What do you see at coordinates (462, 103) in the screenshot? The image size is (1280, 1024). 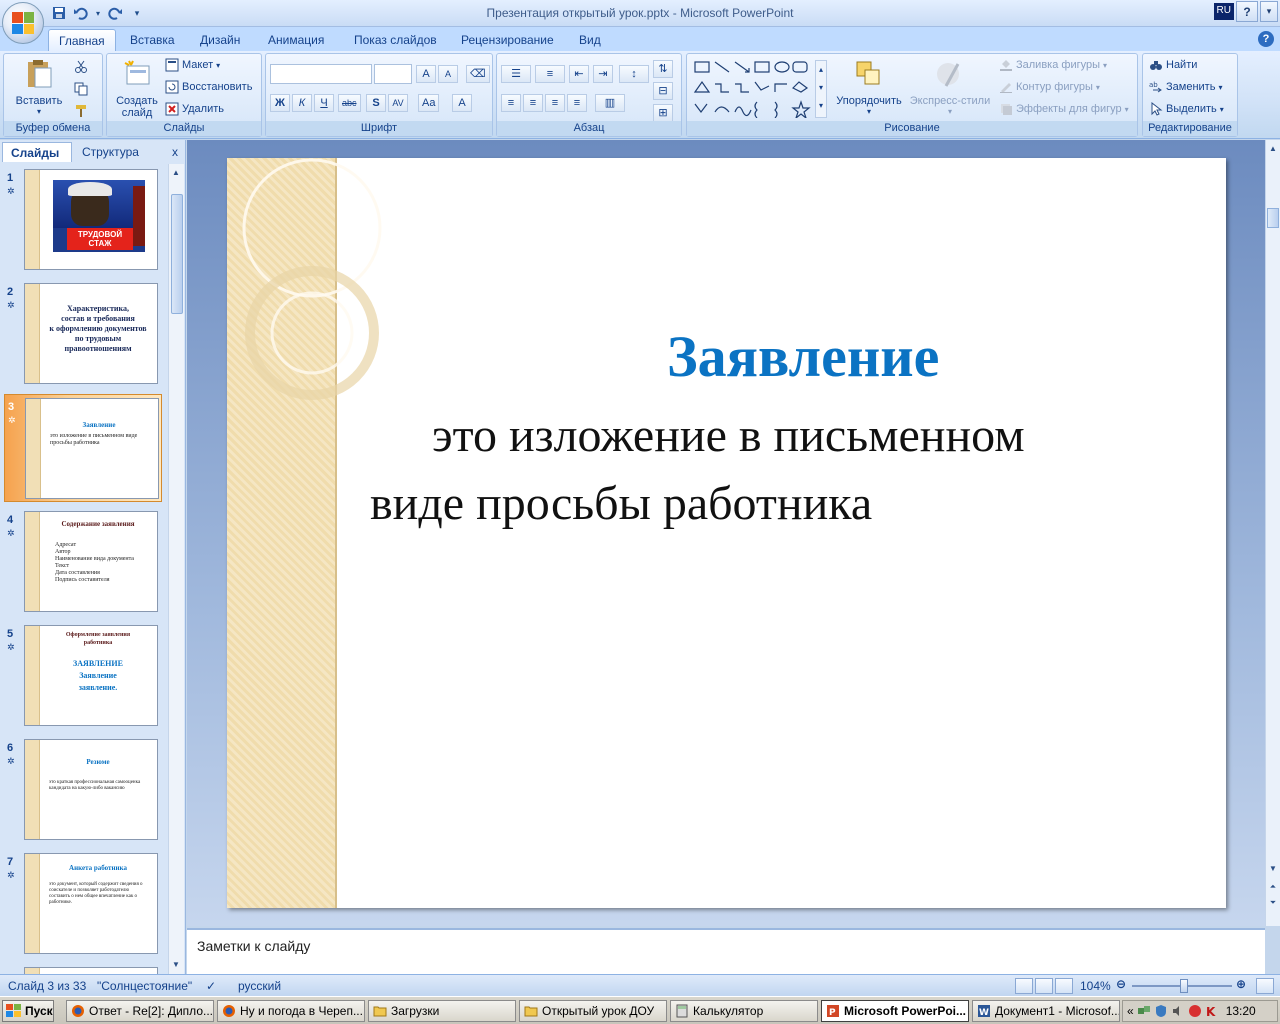 I see `font-color-button: A` at bounding box center [462, 103].